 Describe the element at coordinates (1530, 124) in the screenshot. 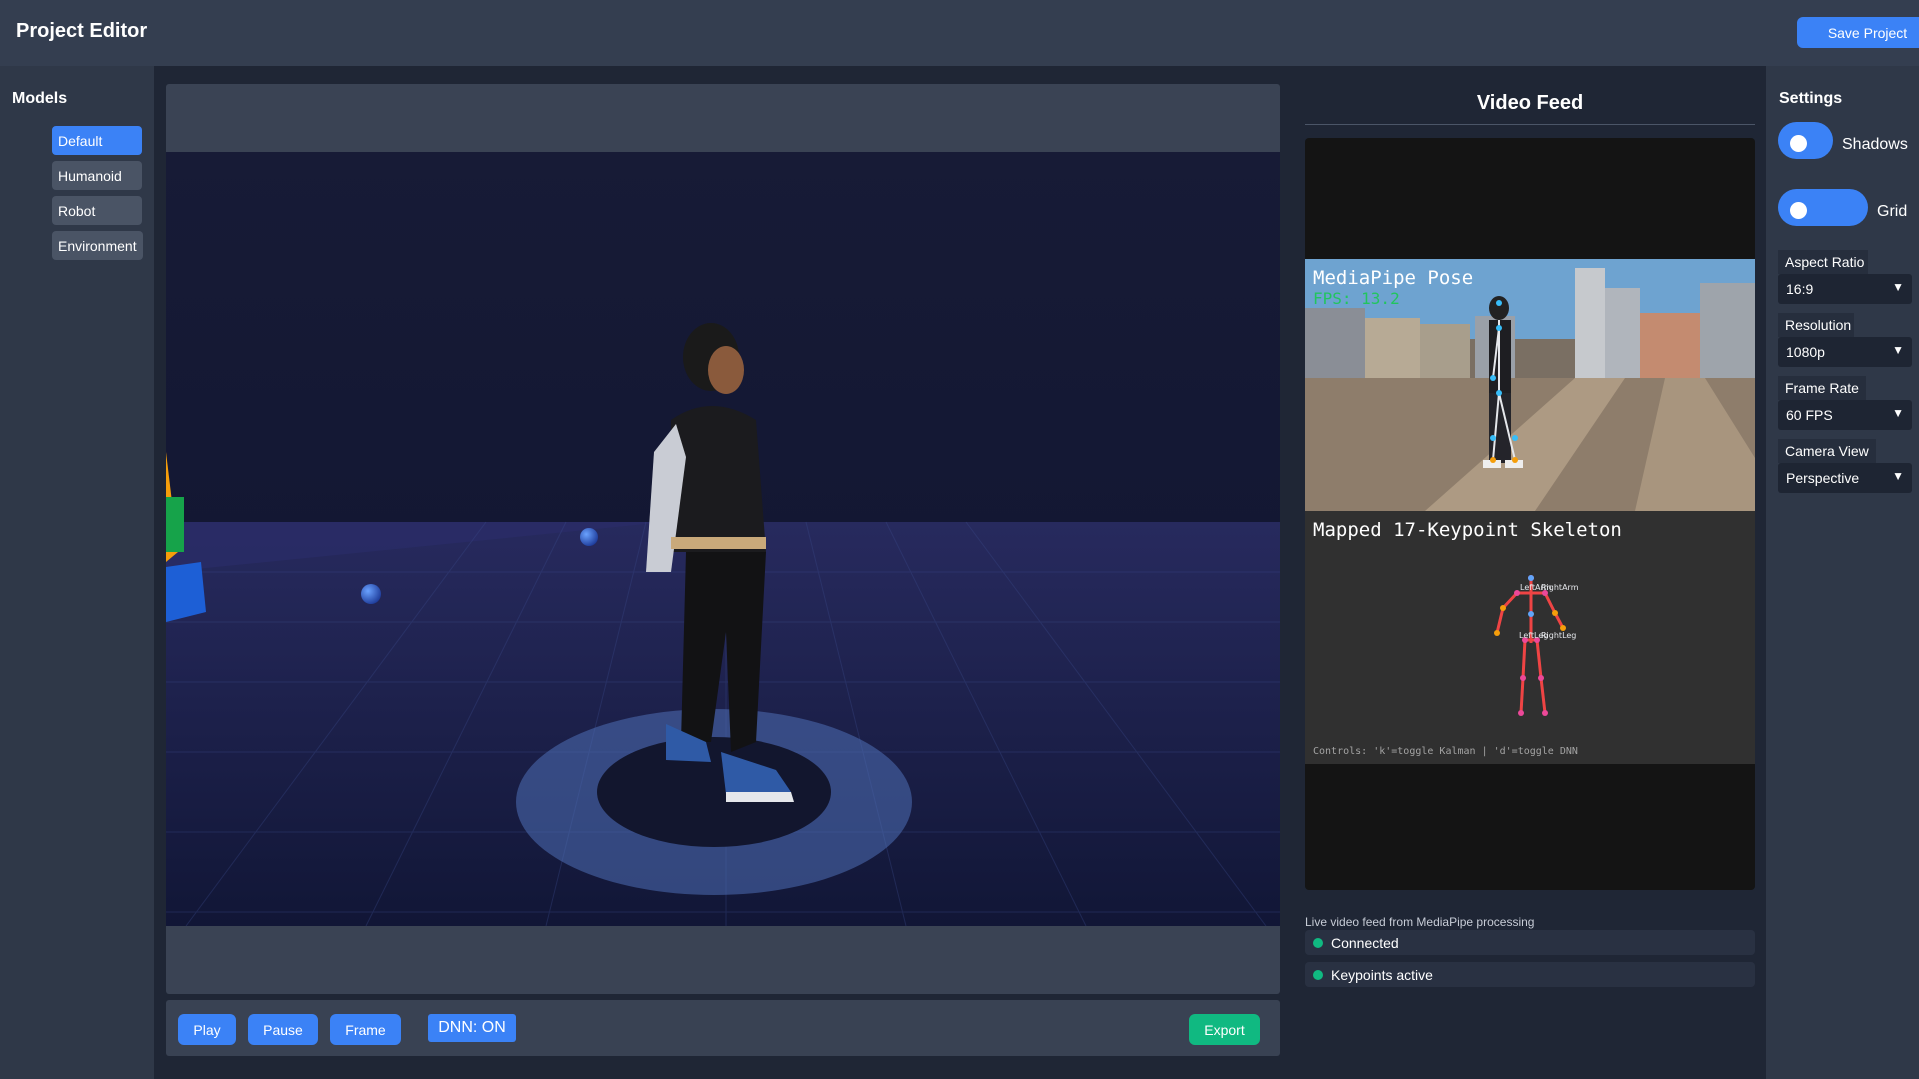

I see `divider` at that location.